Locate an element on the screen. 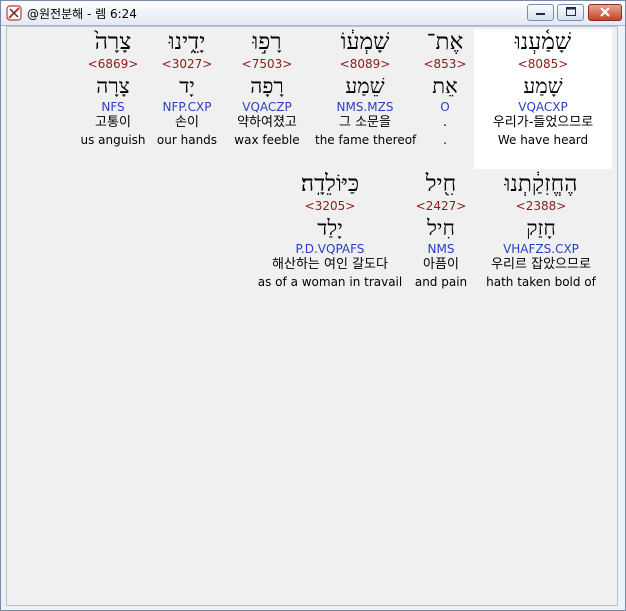 The image size is (626, 611). hebrew-word: שָׁמַ֫עְנוּ is located at coordinates (543, 42).